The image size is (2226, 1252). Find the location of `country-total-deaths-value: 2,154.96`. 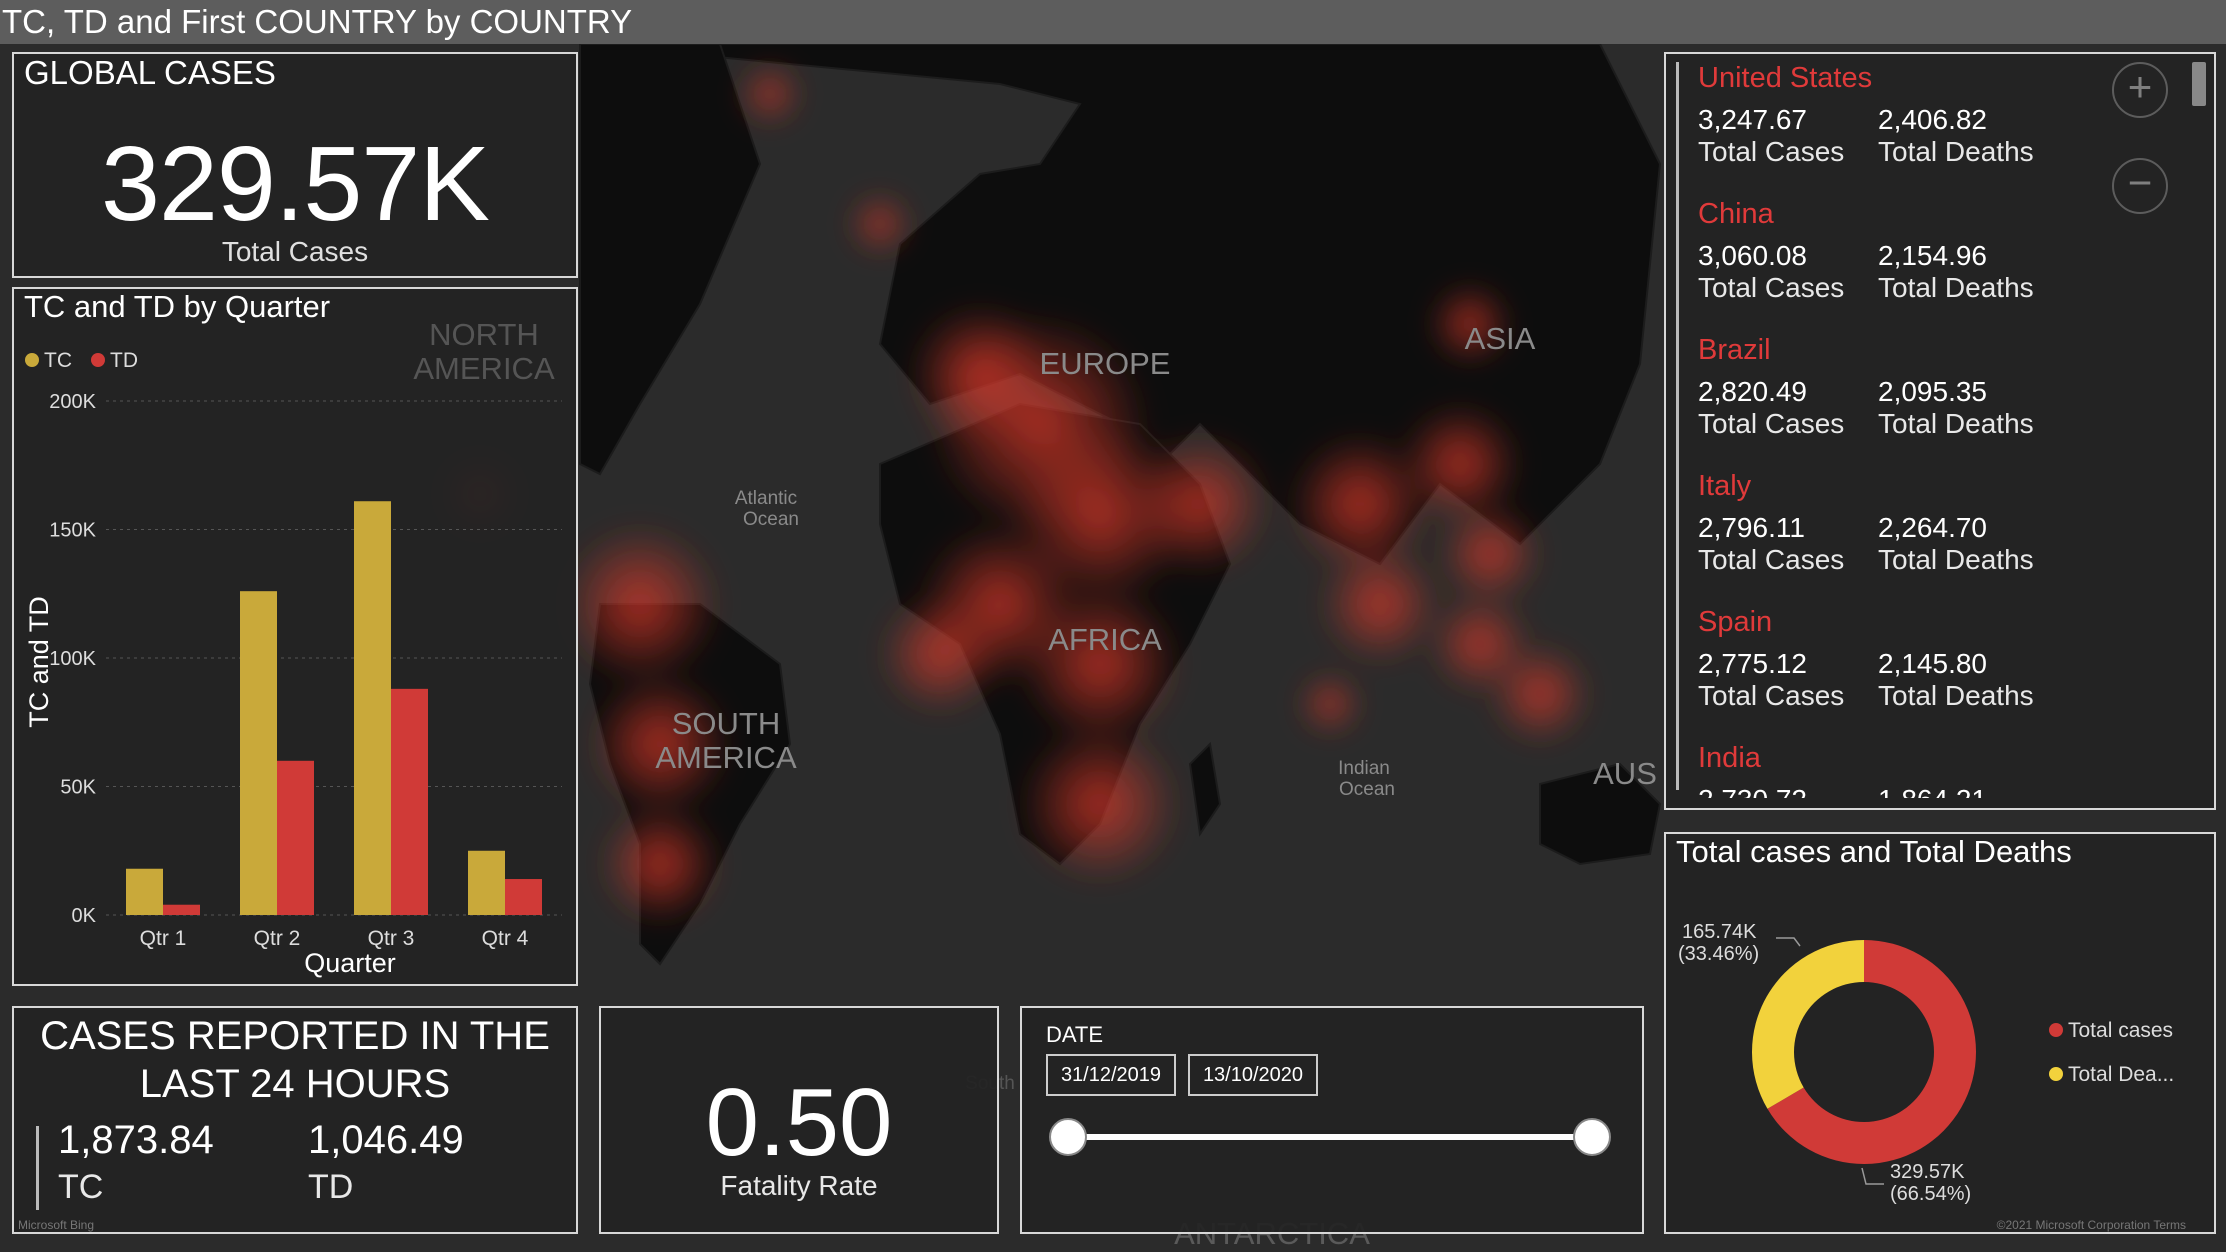

country-total-deaths-value: 2,154.96 is located at coordinates (1932, 255).